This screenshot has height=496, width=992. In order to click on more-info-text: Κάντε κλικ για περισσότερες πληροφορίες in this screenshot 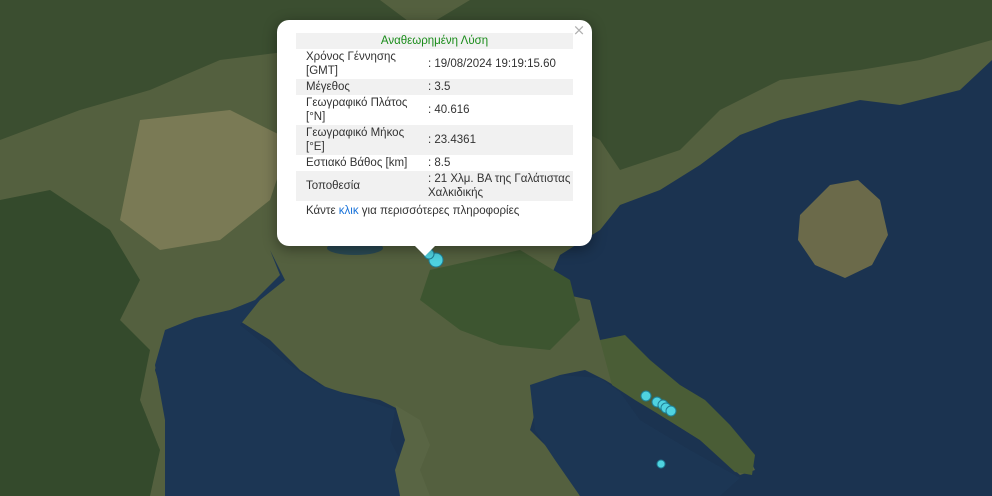, I will do `click(434, 211)`.